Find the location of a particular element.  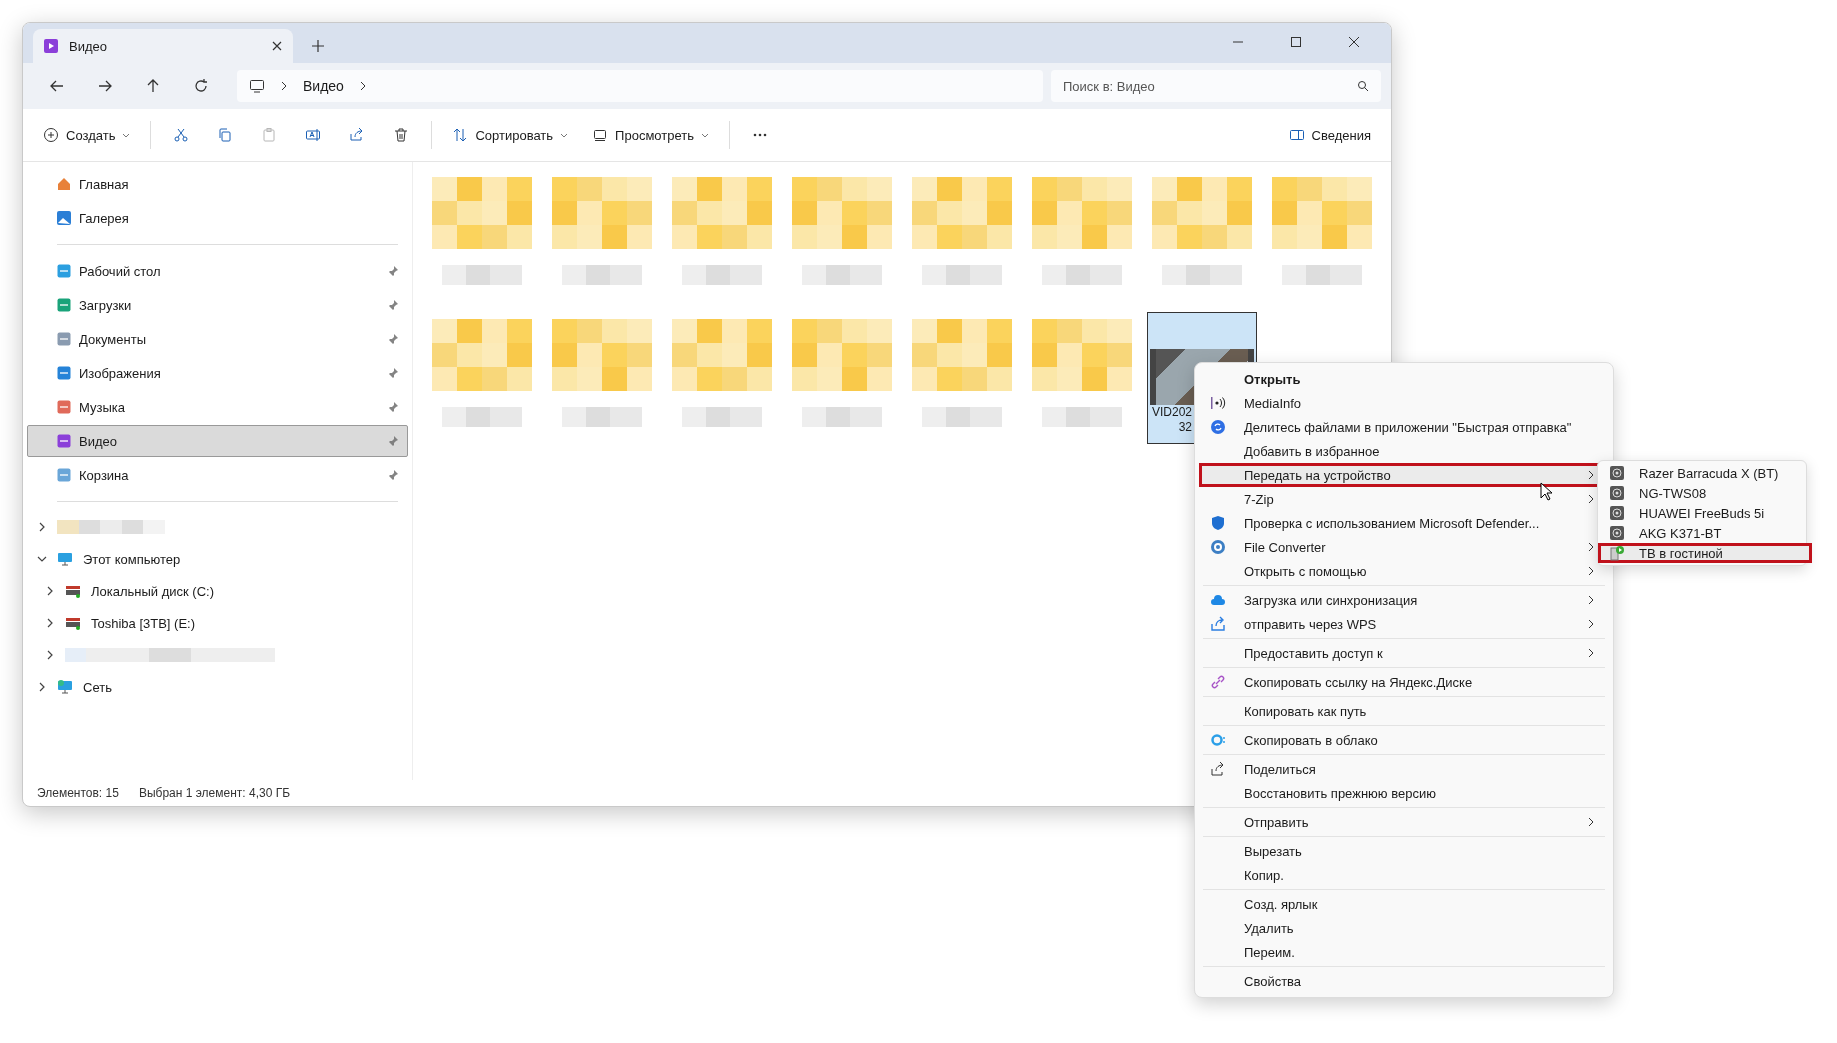

item-count: Элементов: 15 is located at coordinates (78, 793).